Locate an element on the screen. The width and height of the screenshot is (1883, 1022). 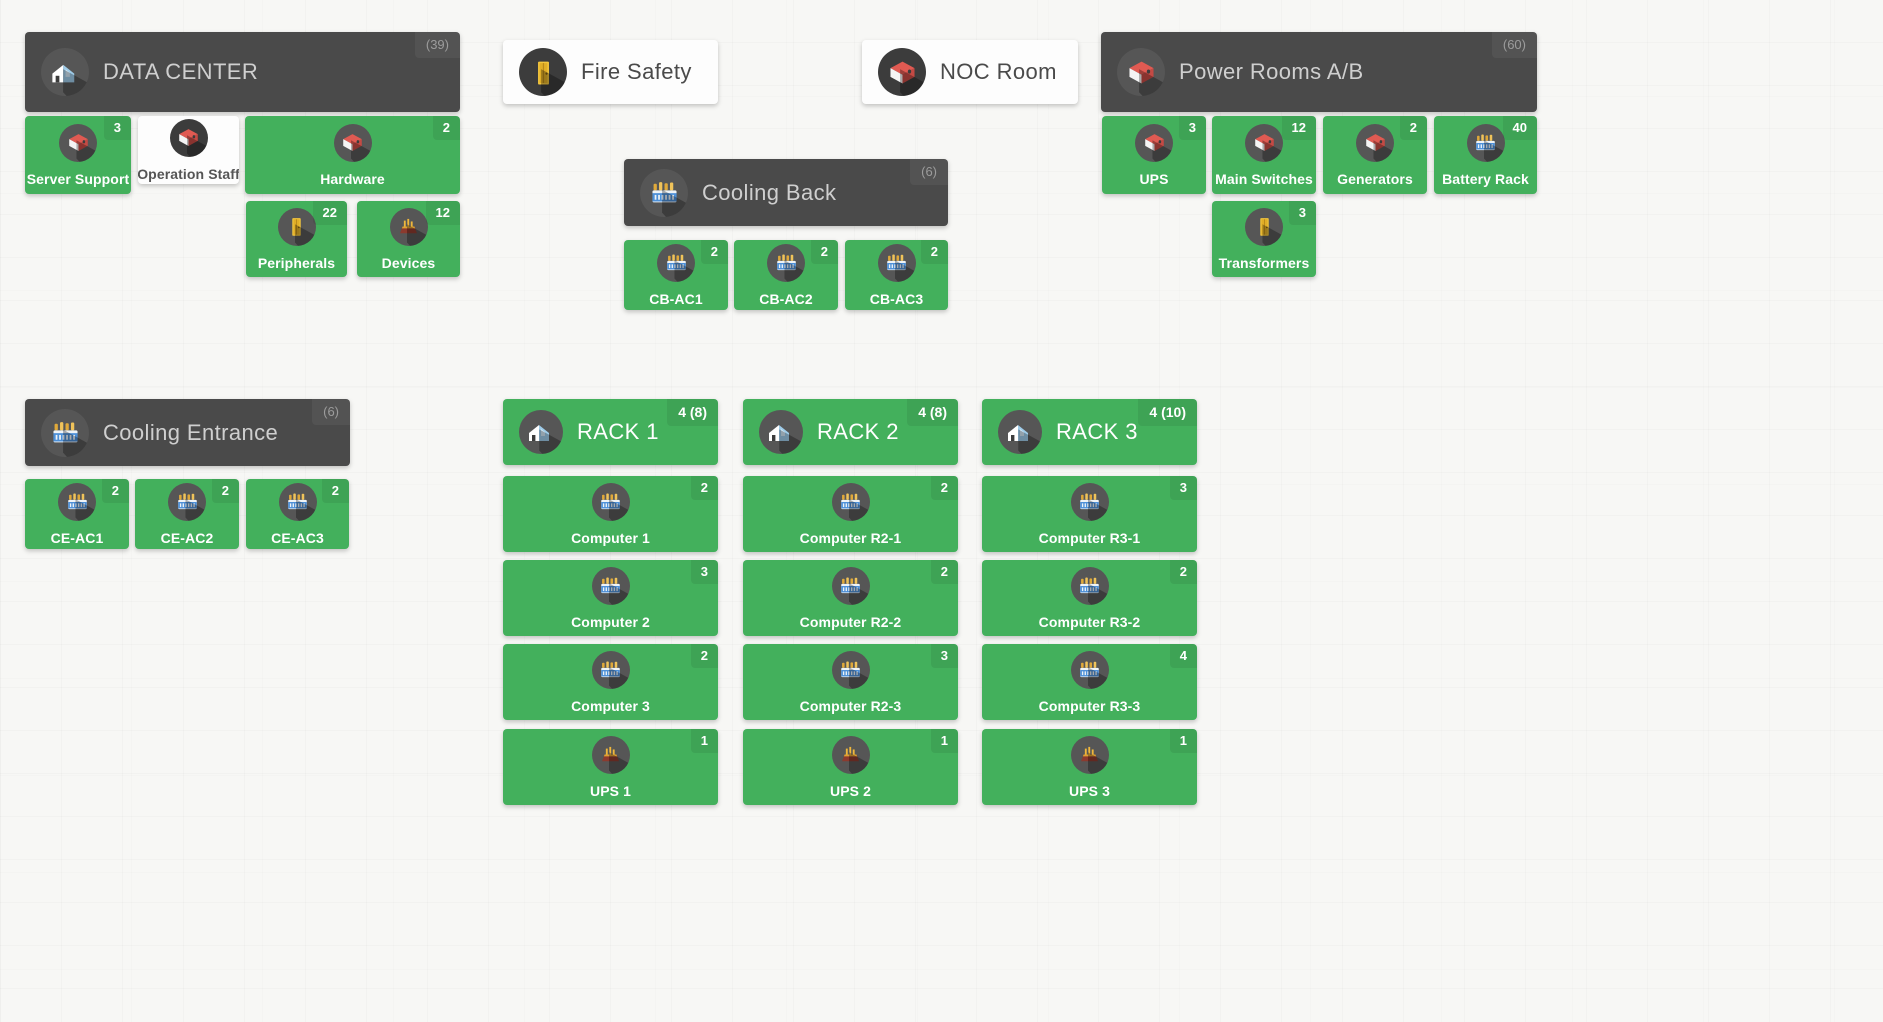
tile-ups-3: UPS 3 1 is located at coordinates (1089, 767).